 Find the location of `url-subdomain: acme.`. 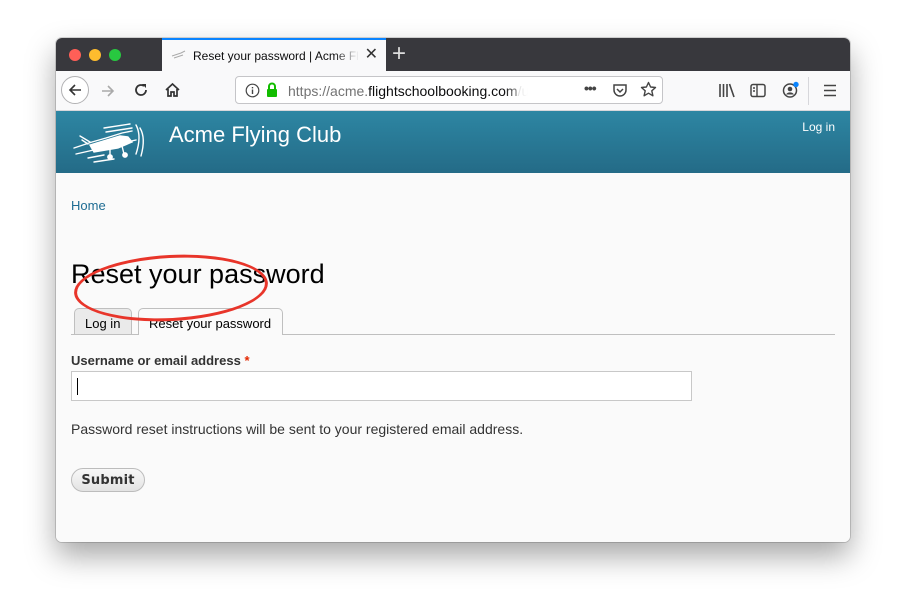

url-subdomain: acme. is located at coordinates (349, 91).